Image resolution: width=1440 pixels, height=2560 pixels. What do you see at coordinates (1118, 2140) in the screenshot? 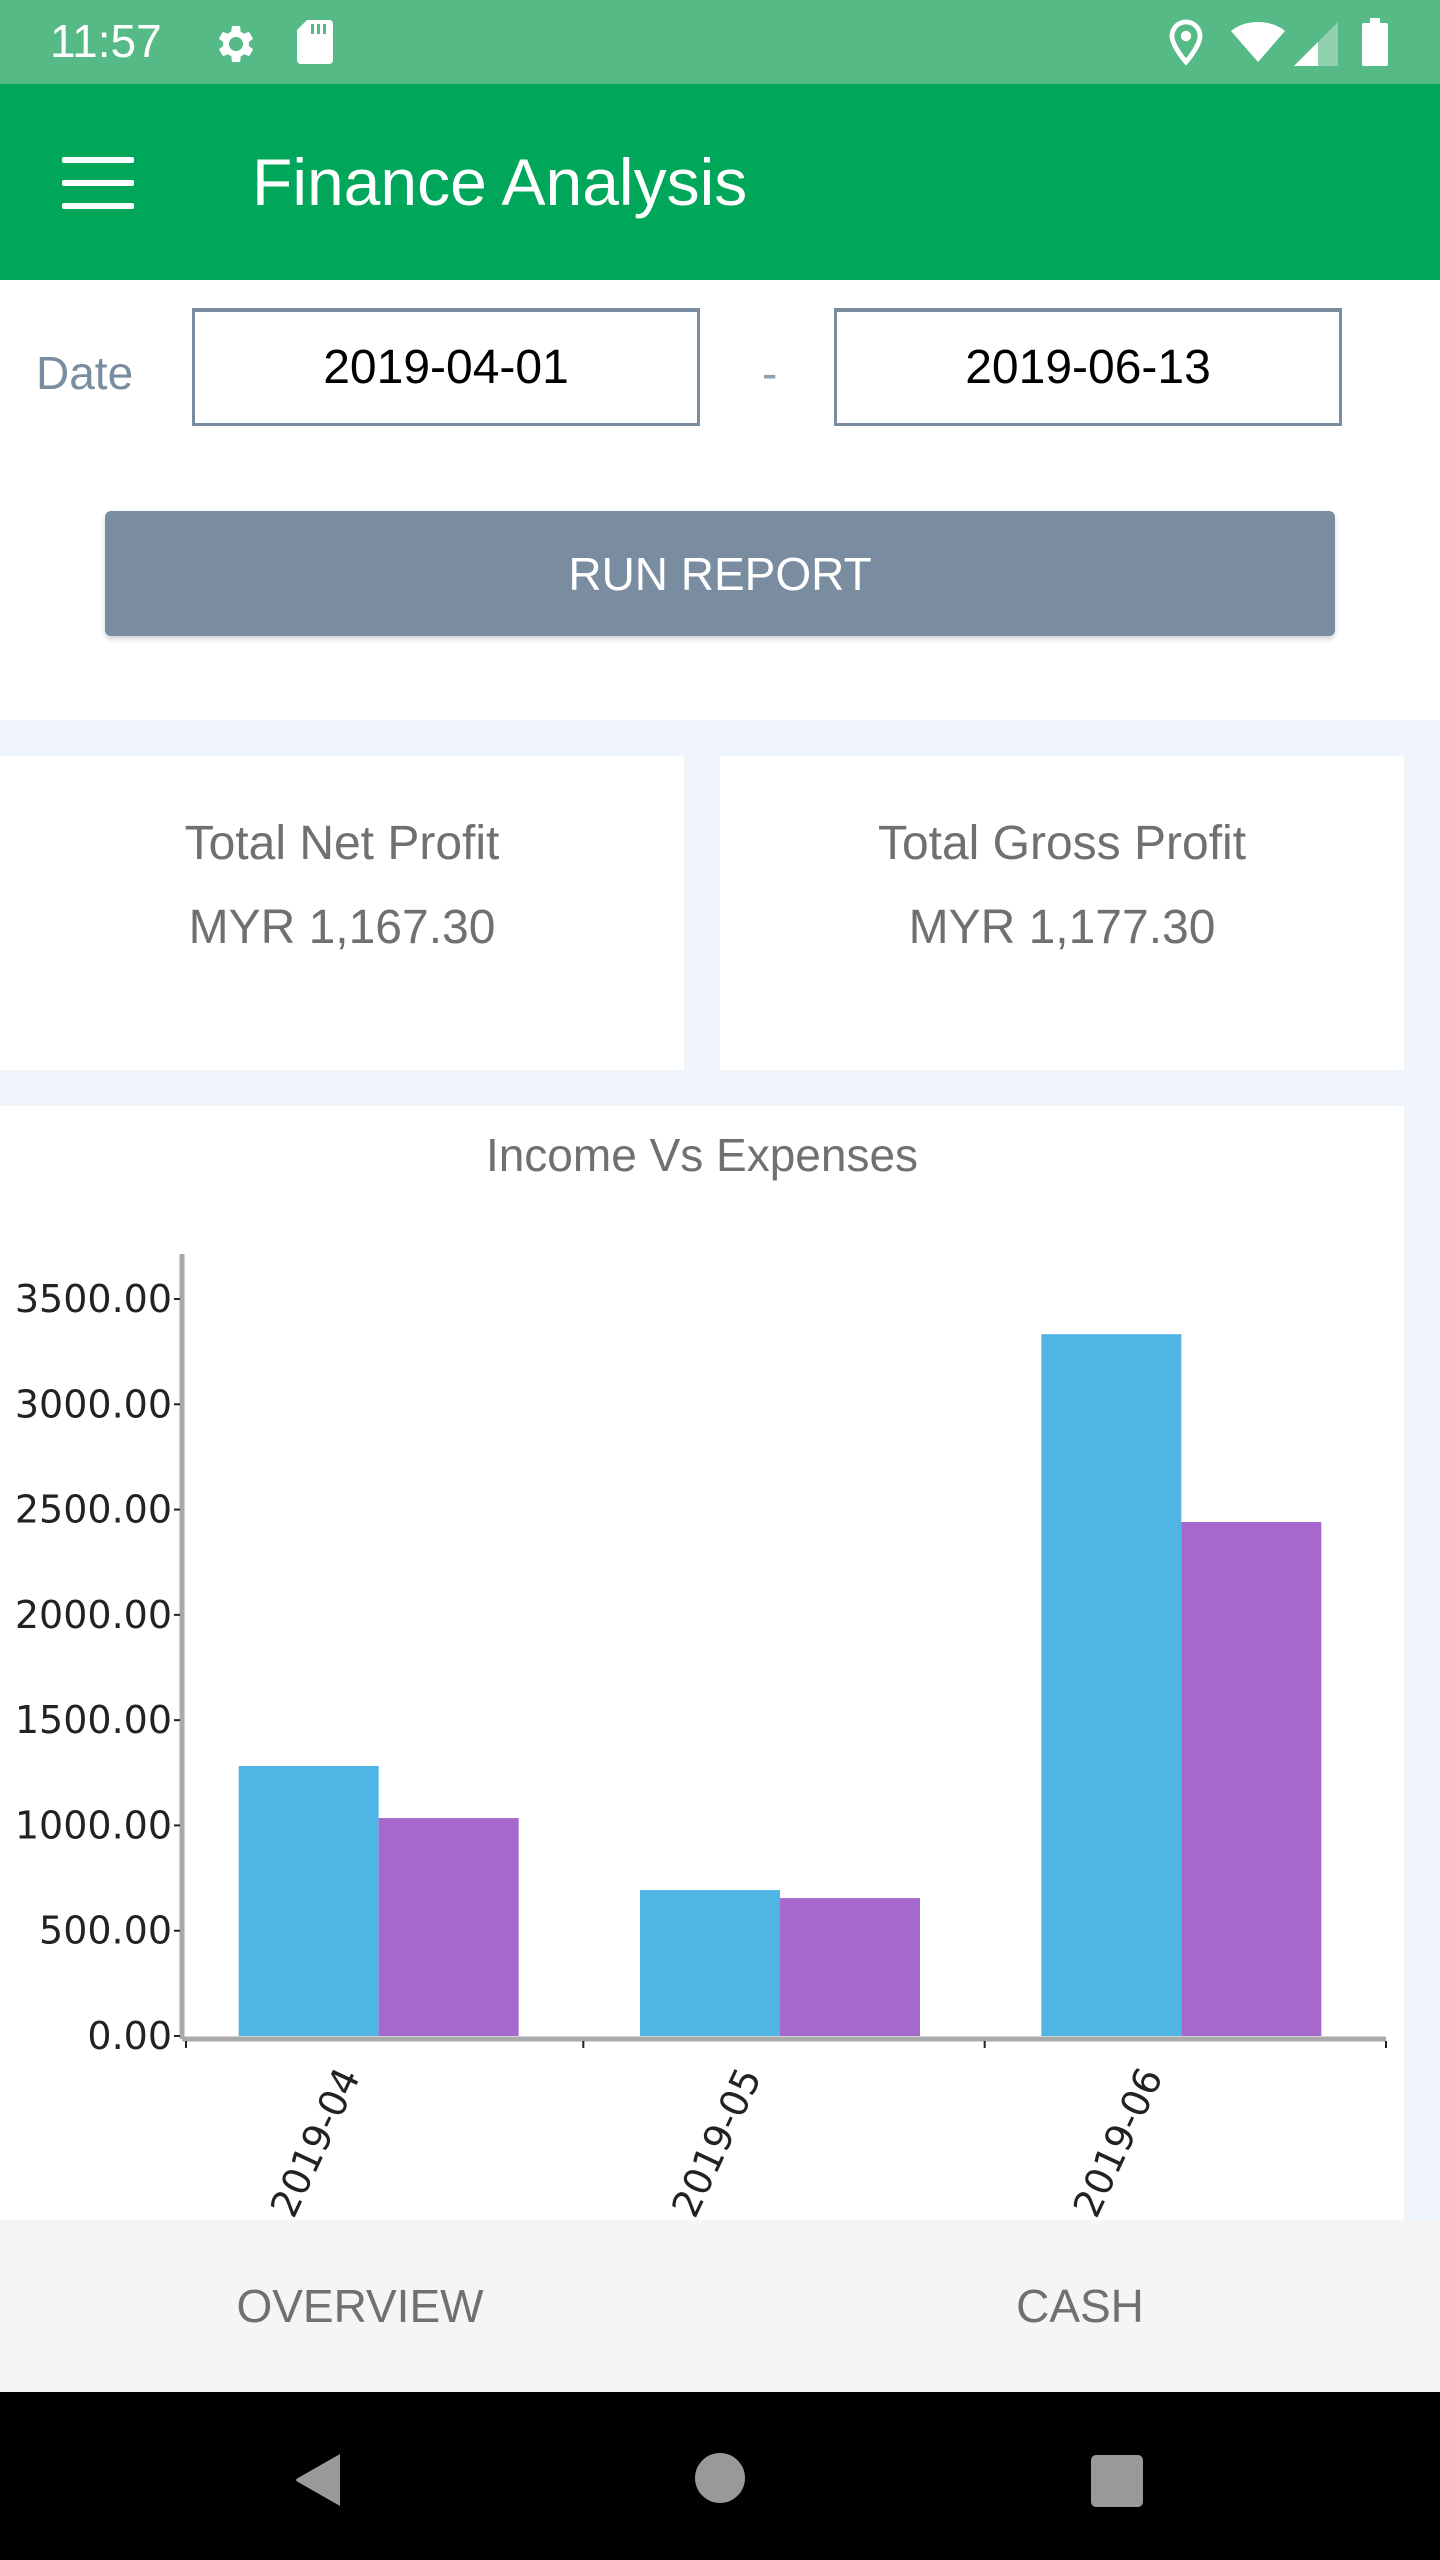
I see `x-tick-label: 2019-06` at bounding box center [1118, 2140].